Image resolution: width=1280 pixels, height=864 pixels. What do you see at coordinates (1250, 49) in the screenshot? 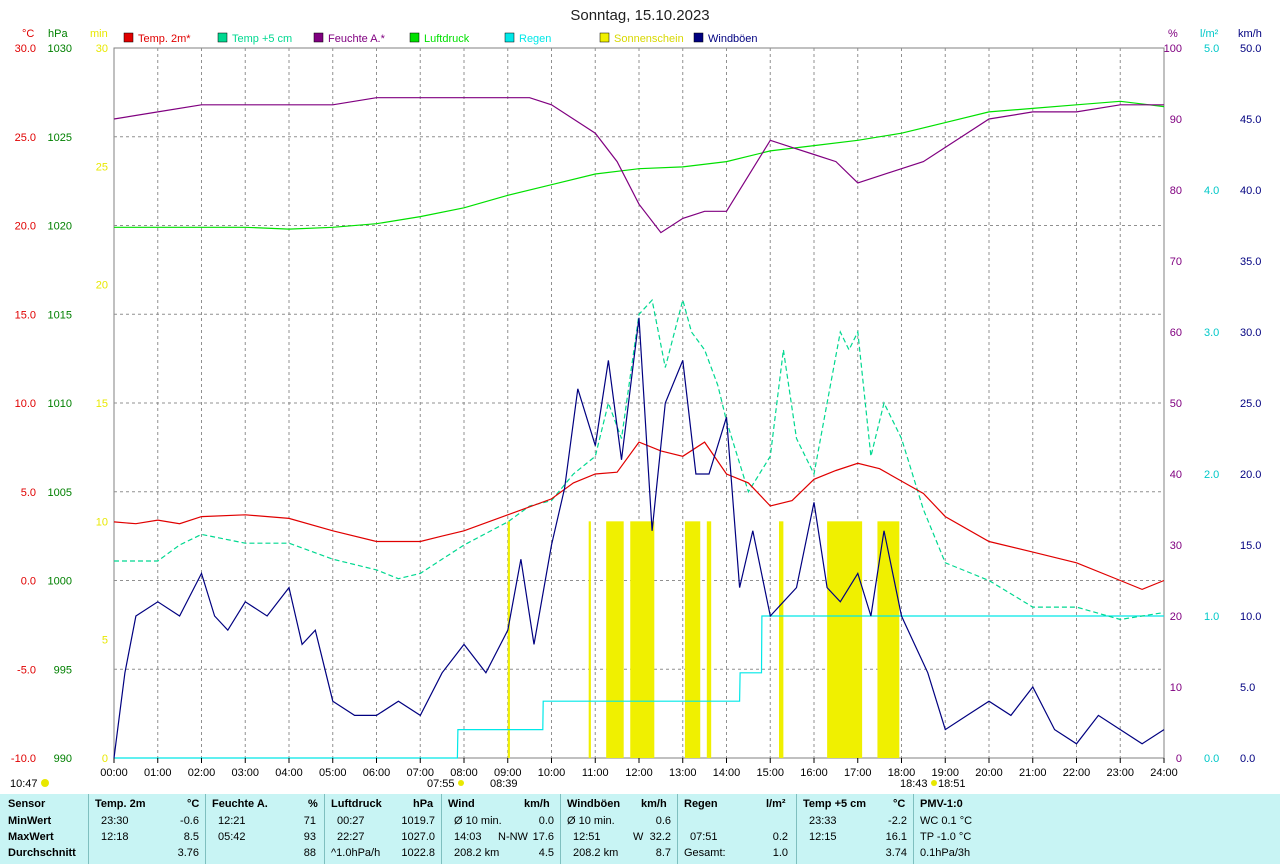
I see `wind-tick: 50.0` at bounding box center [1250, 49].